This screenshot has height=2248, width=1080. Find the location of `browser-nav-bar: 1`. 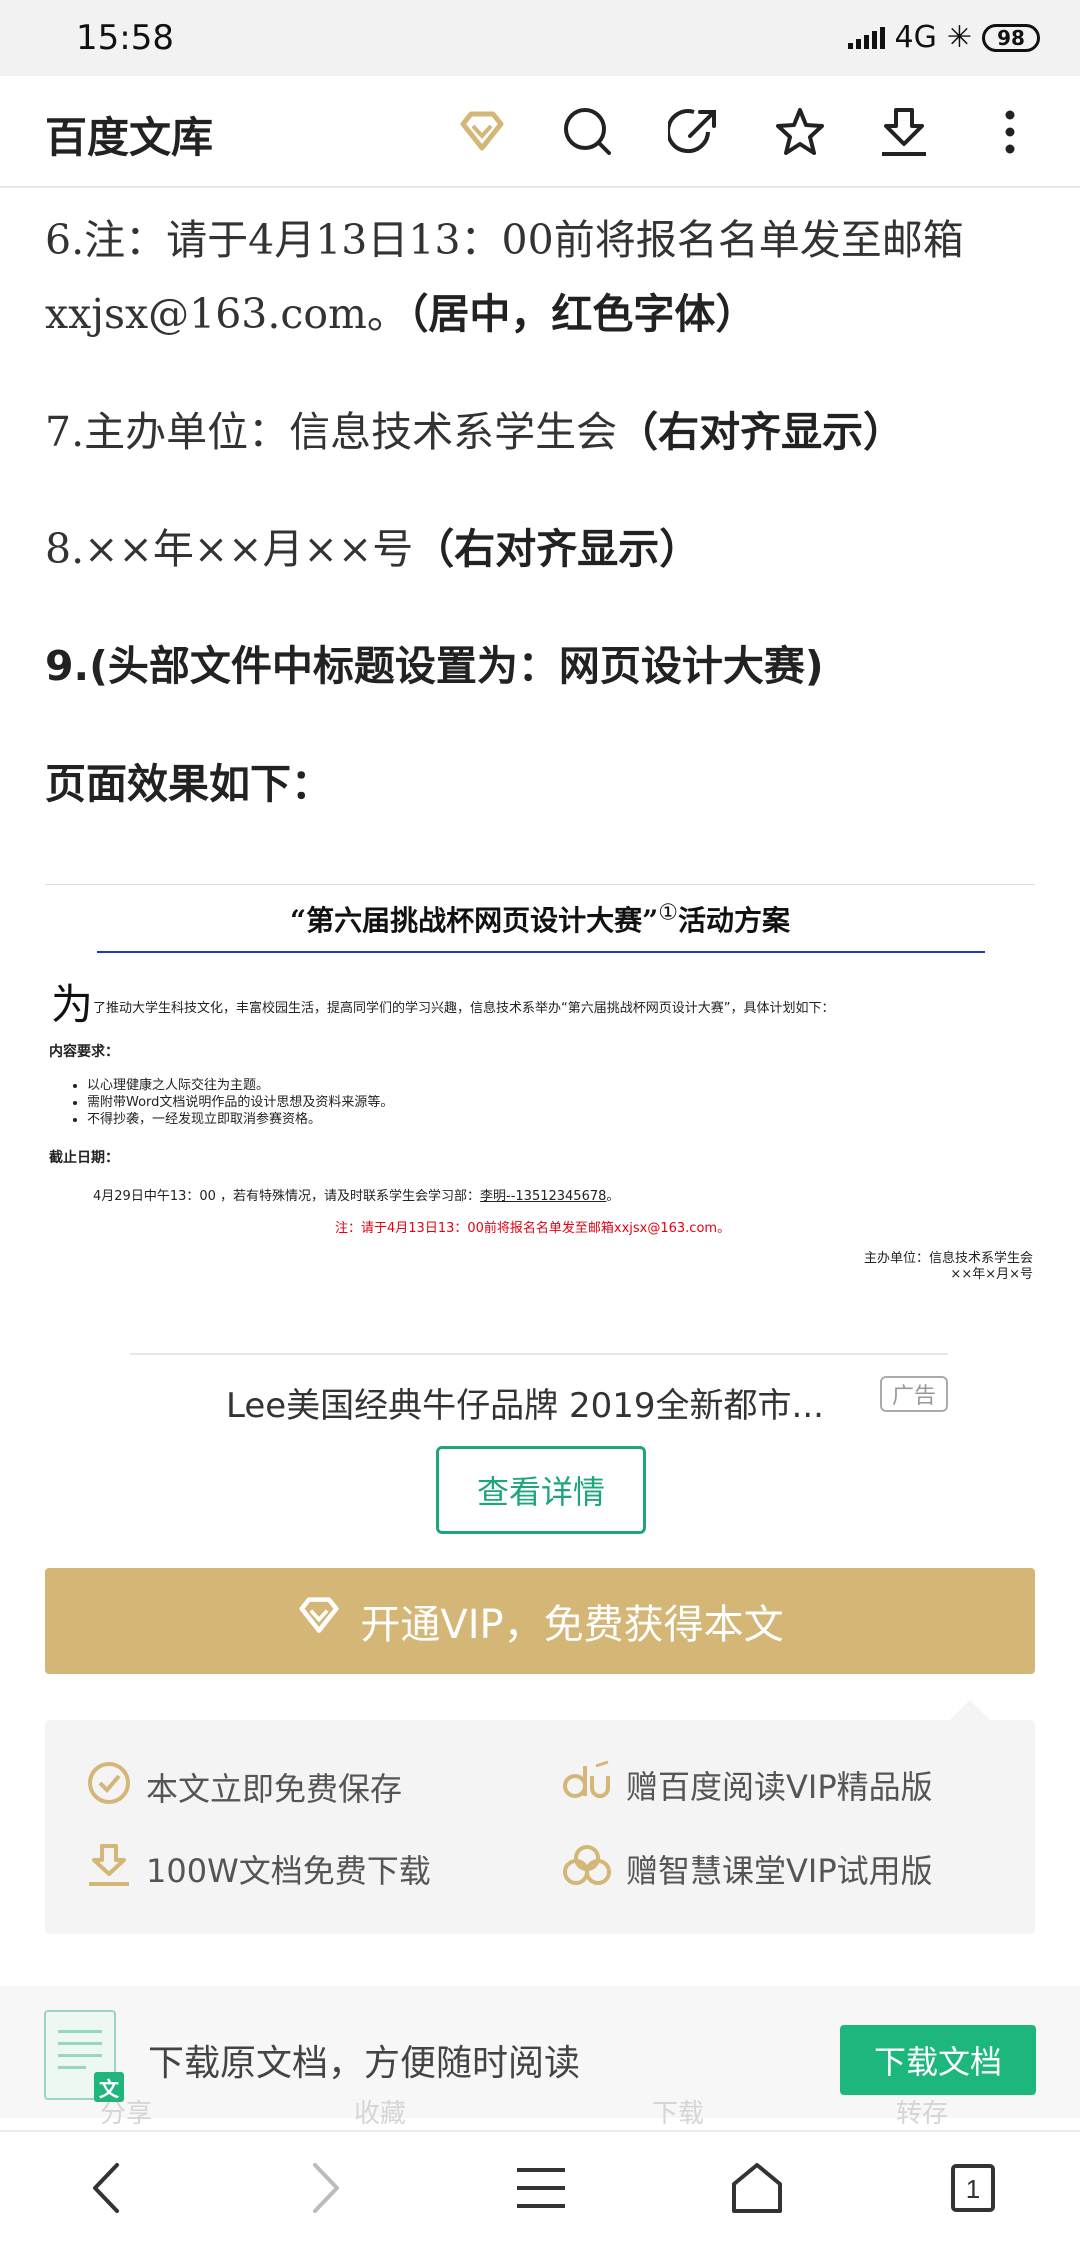

browser-nav-bar: 1 is located at coordinates (540, 2189).